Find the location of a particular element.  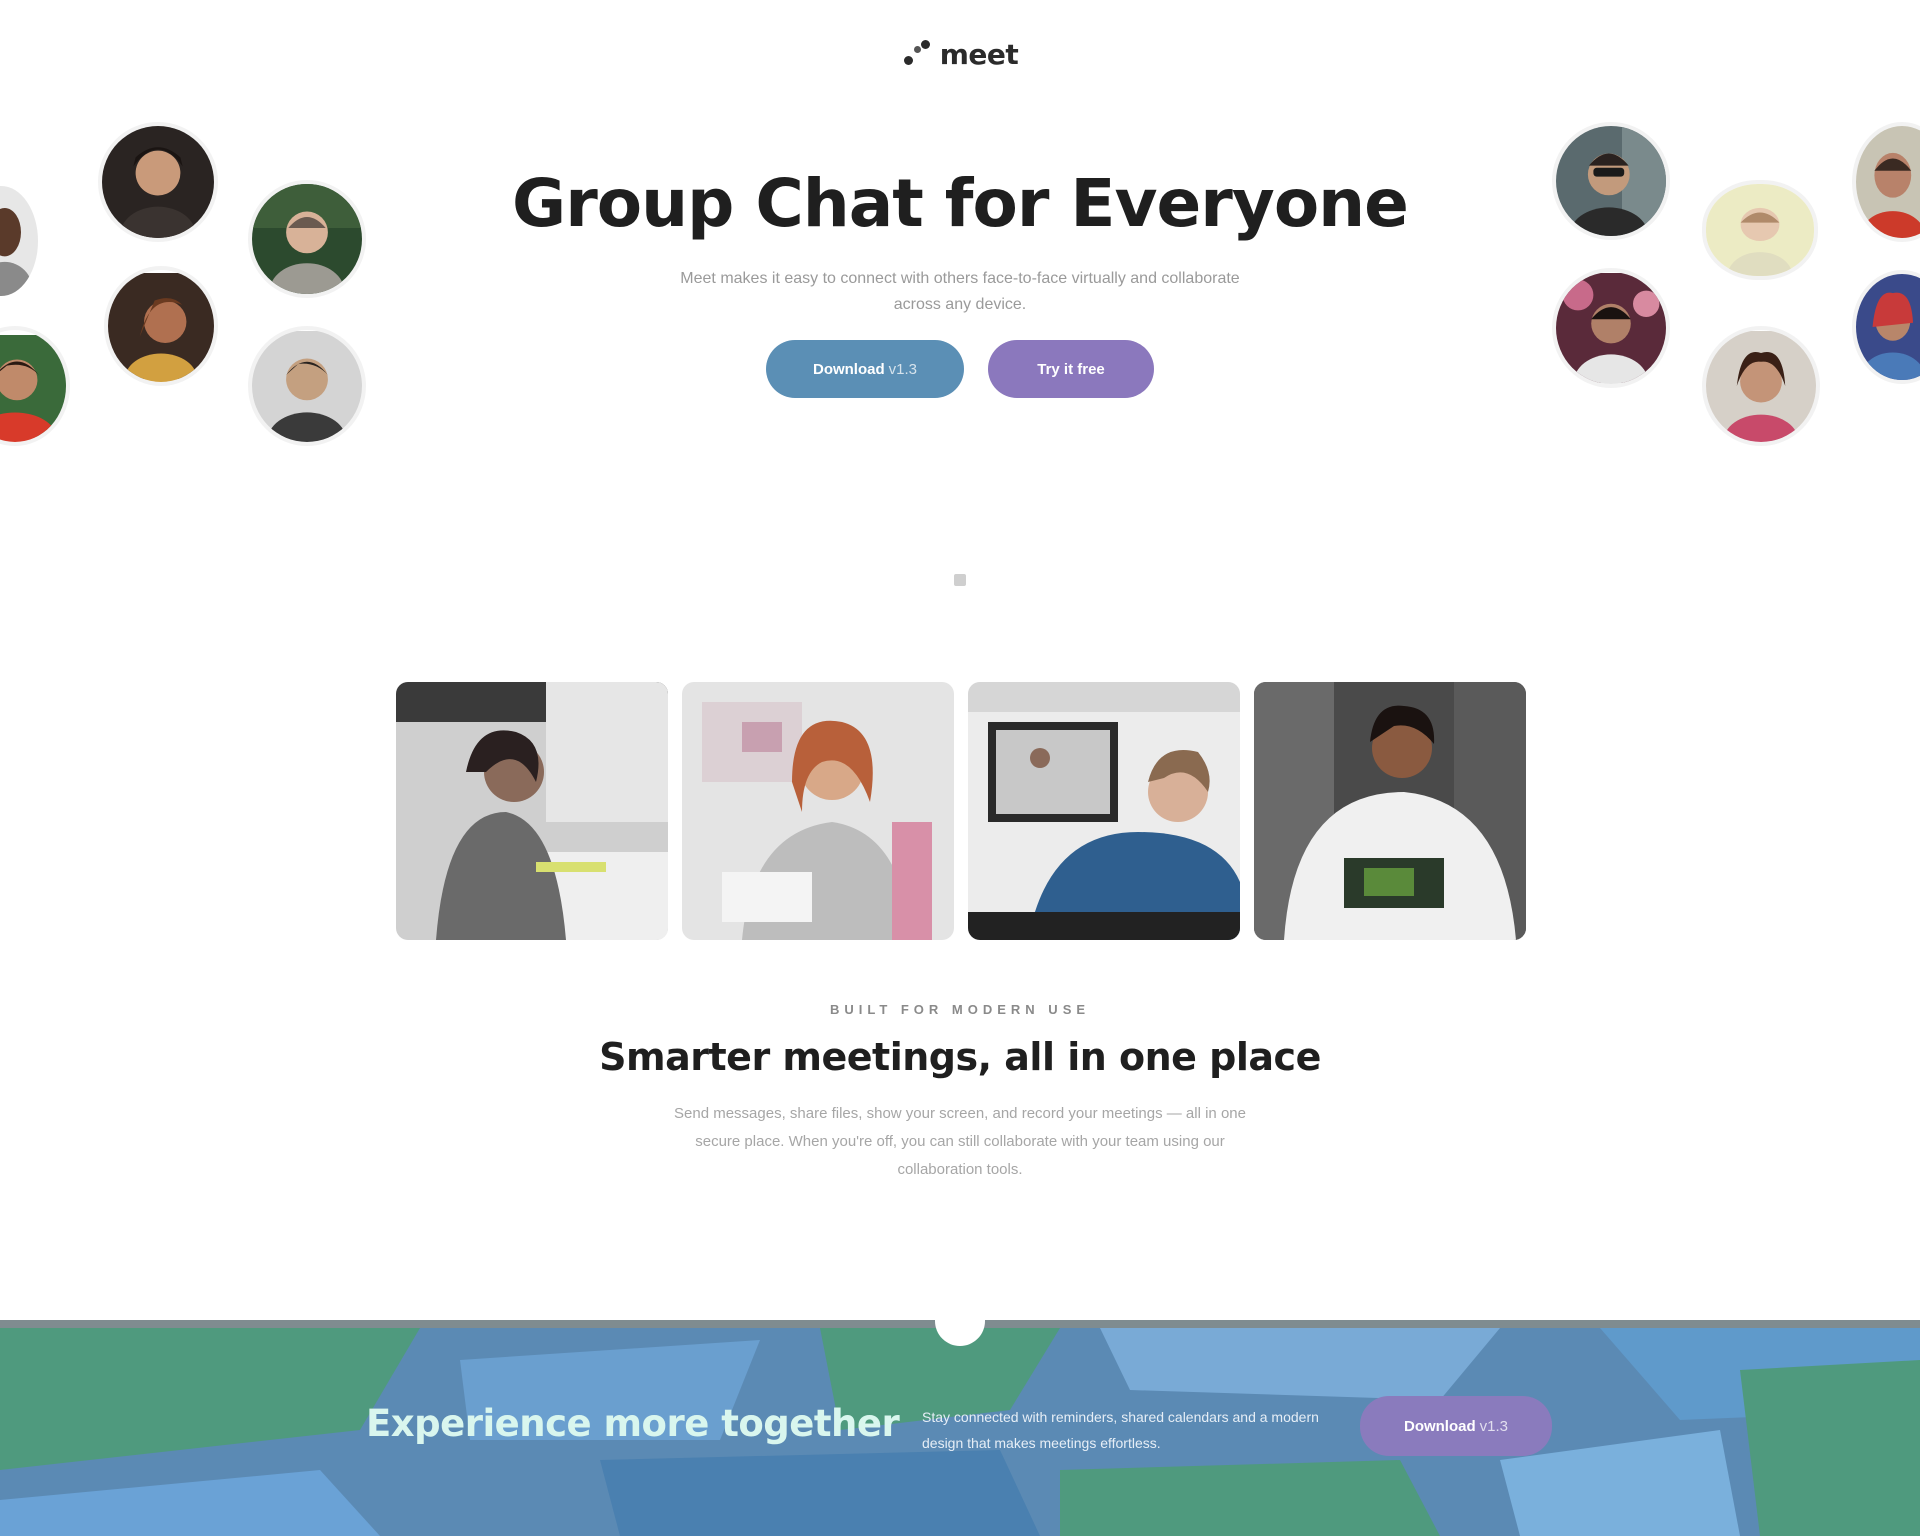

hero-title: Group Chat for Everyone is located at coordinates (960, 203).